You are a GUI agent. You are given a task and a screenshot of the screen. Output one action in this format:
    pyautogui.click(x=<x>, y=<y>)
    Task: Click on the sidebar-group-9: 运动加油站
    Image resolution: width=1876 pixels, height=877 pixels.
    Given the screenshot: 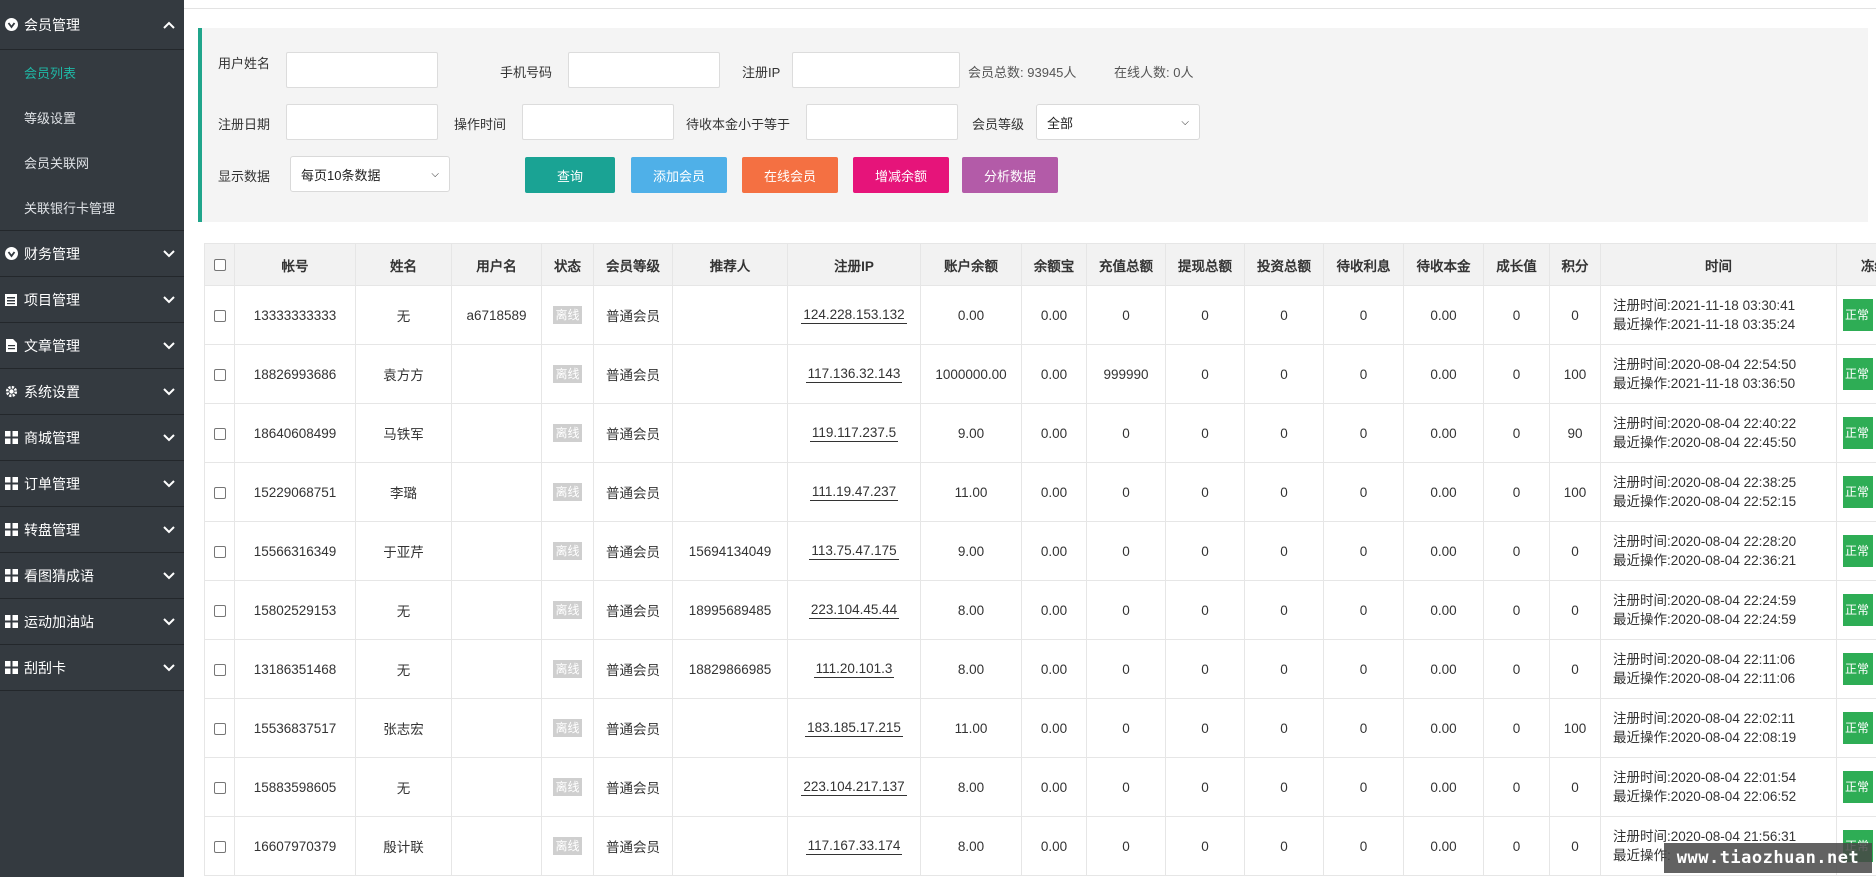 What is the action you would take?
    pyautogui.click(x=92, y=622)
    